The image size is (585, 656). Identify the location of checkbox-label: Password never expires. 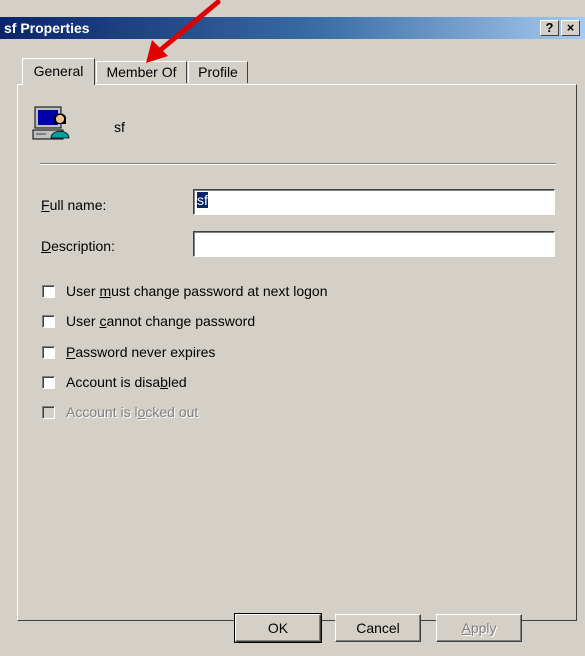
(140, 352).